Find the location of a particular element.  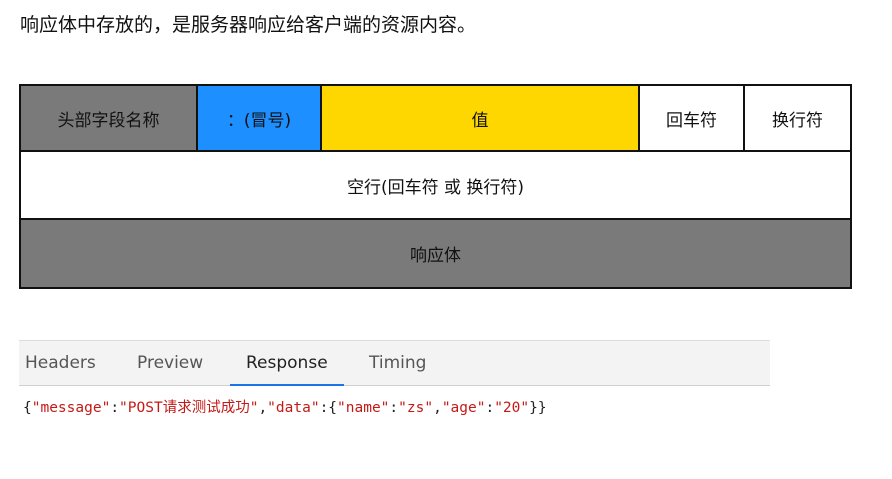

devtools-tab-bar: Headers Preview Response Timing is located at coordinates (394, 363).